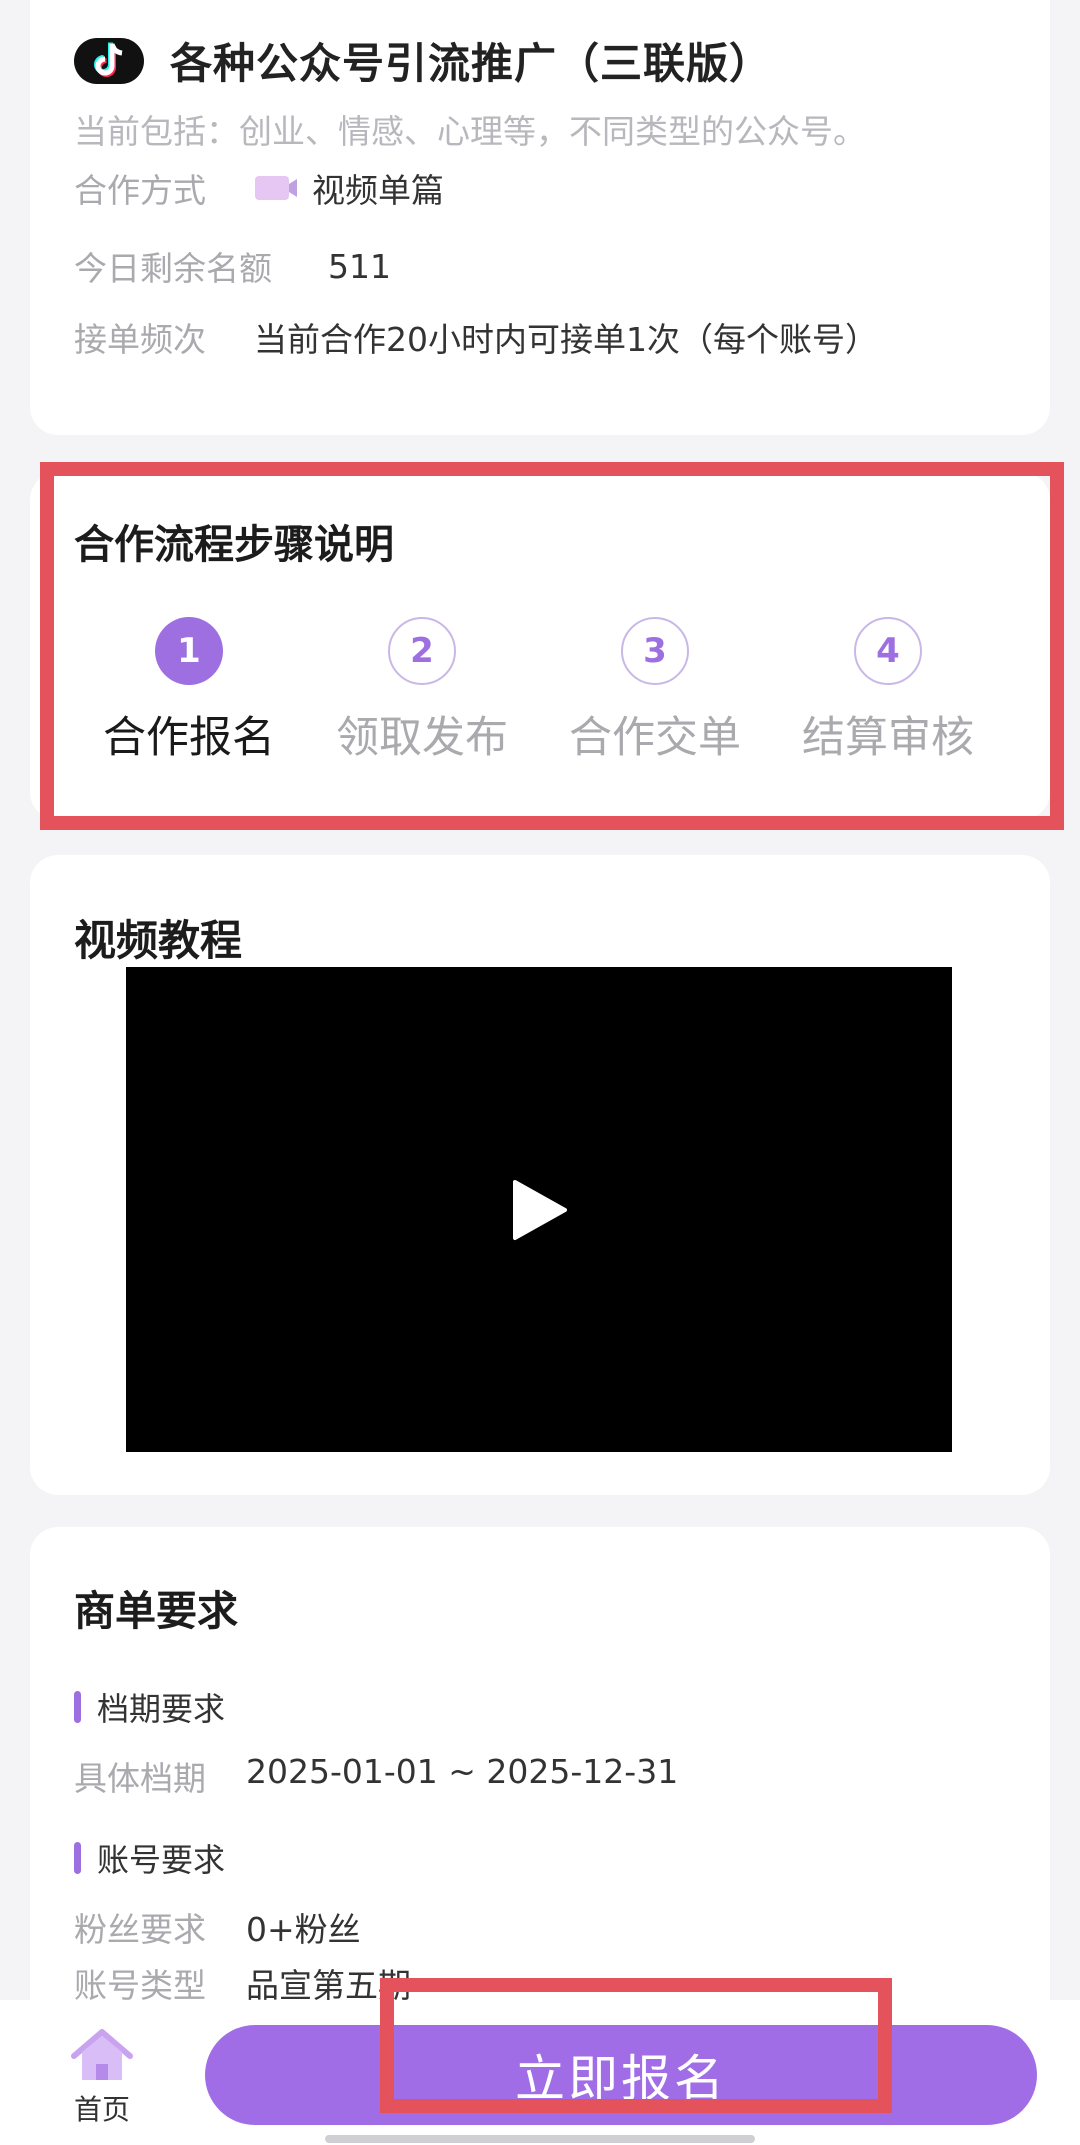 This screenshot has height=2145, width=1080. What do you see at coordinates (462, 1771) in the screenshot?
I see `schedule-value: 2025-01-01 ~ 2025-12-31` at bounding box center [462, 1771].